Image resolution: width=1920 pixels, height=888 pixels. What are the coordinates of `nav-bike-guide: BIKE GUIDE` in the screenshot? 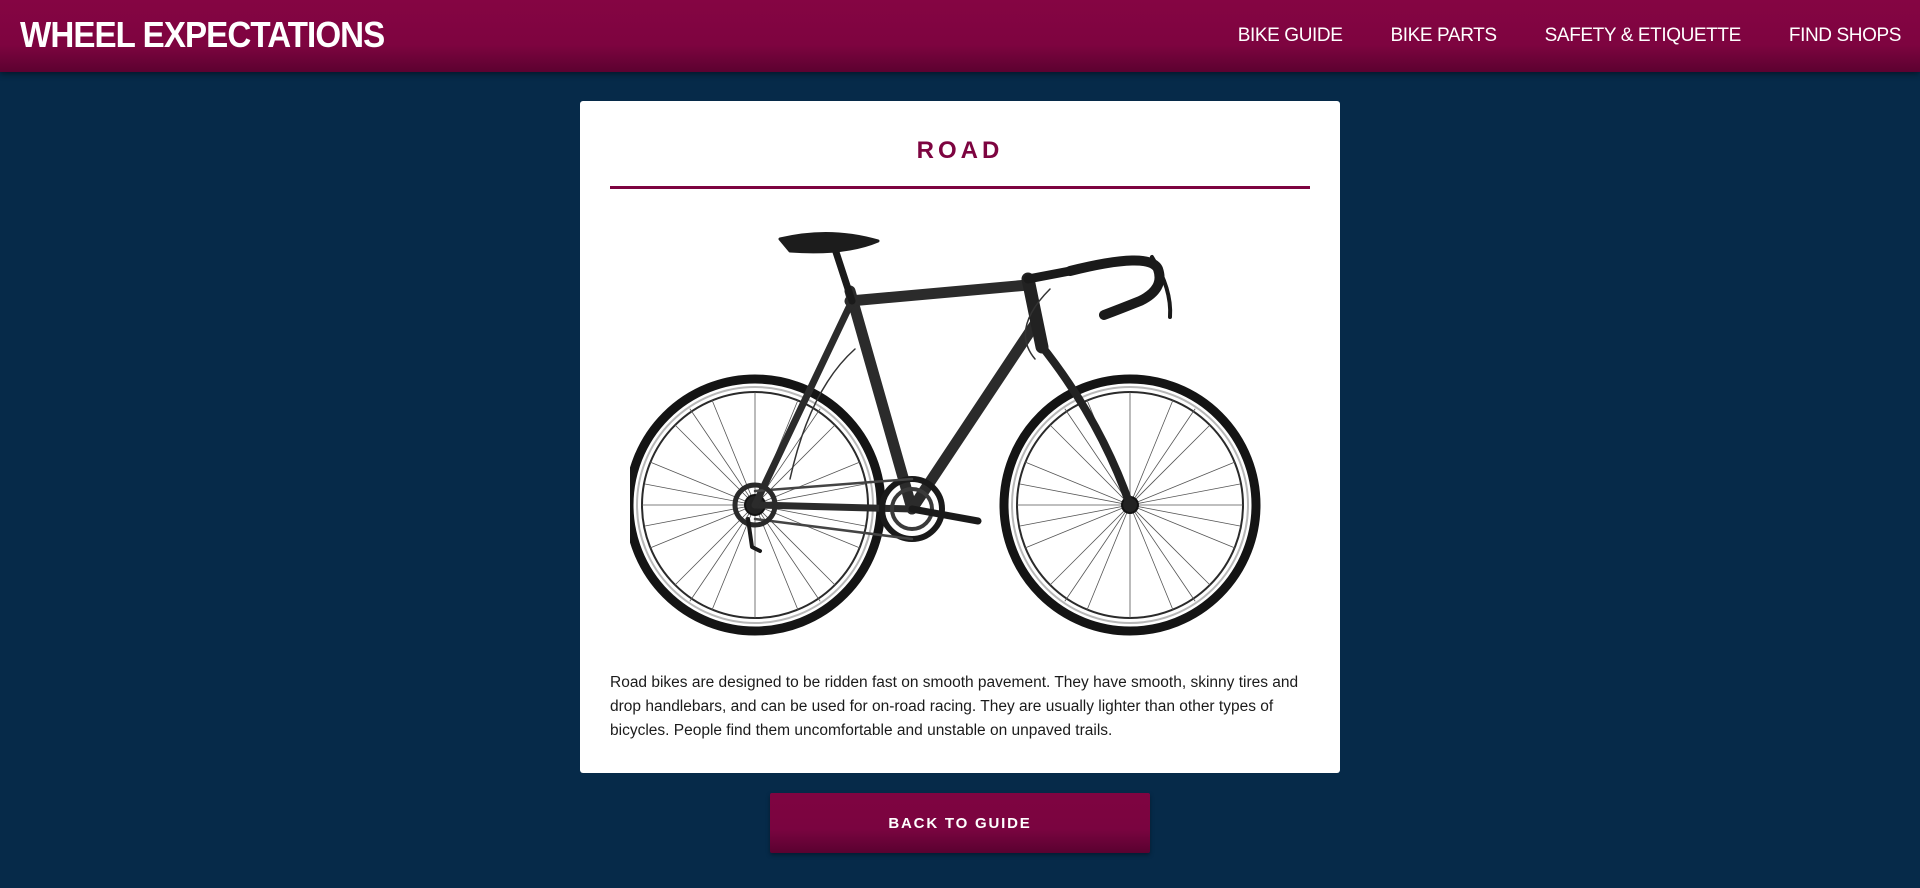 It's located at (1290, 36).